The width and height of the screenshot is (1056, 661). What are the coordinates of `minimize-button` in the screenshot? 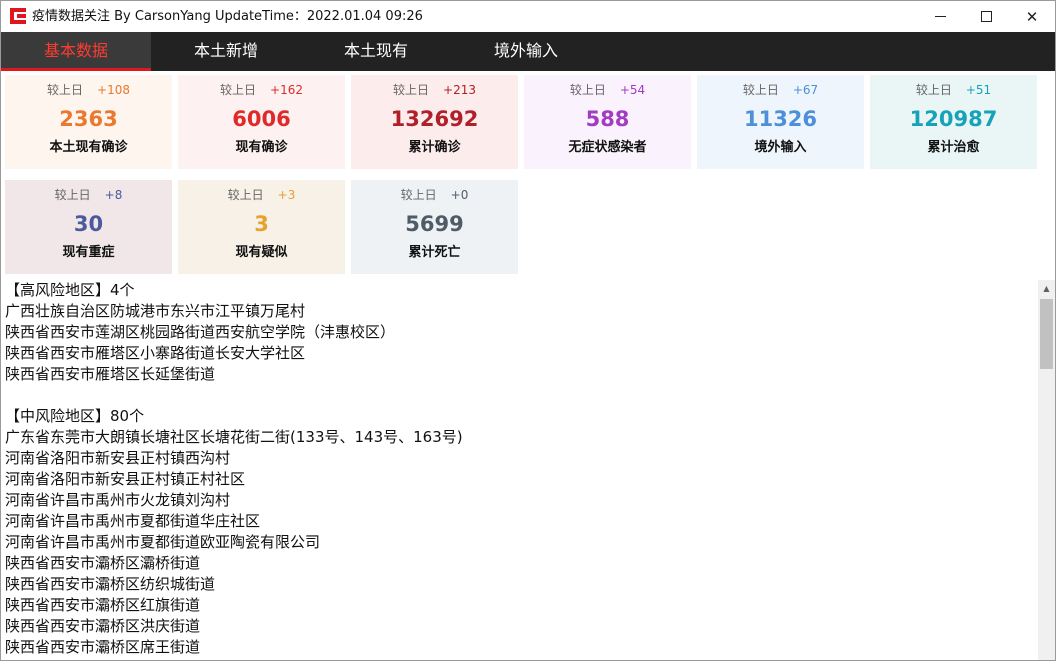 It's located at (940, 16).